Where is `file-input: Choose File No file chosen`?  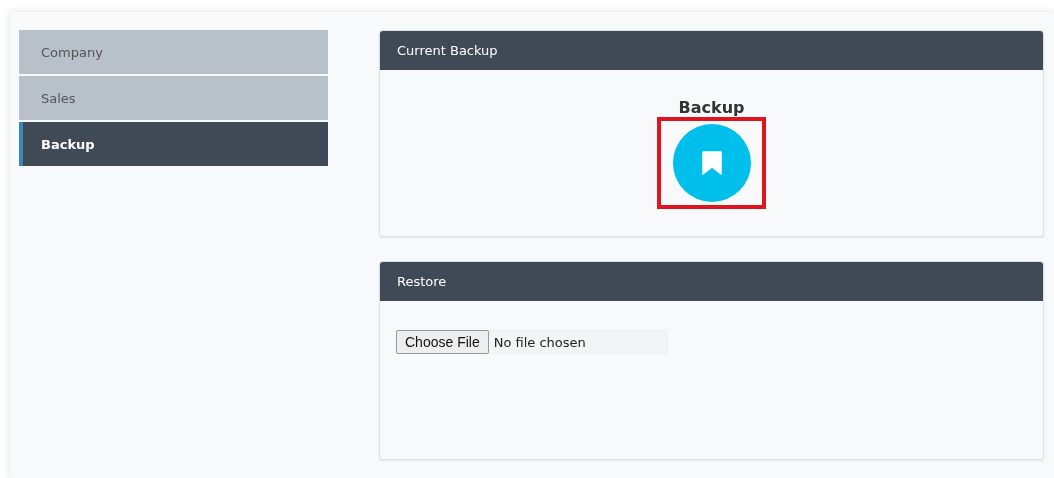 file-input: Choose File No file chosen is located at coordinates (532, 342).